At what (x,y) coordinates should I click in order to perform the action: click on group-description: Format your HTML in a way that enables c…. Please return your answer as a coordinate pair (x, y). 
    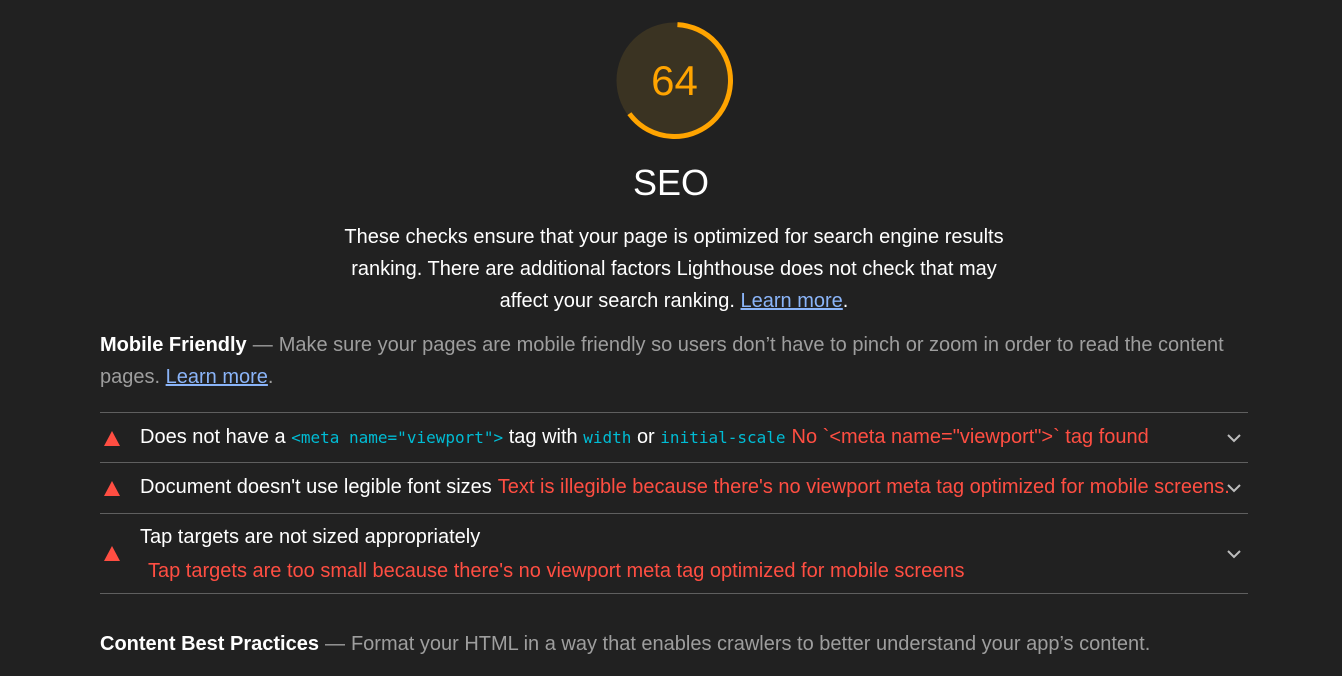
    Looking at the image, I should click on (750, 644).